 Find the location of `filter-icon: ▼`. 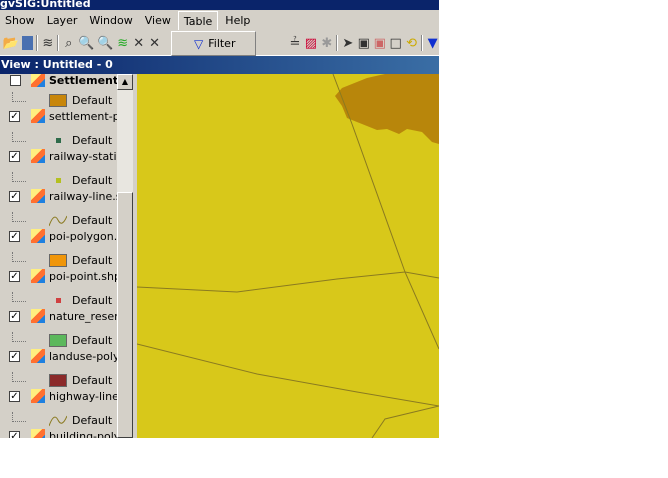

filter-icon: ▼ is located at coordinates (432, 43).